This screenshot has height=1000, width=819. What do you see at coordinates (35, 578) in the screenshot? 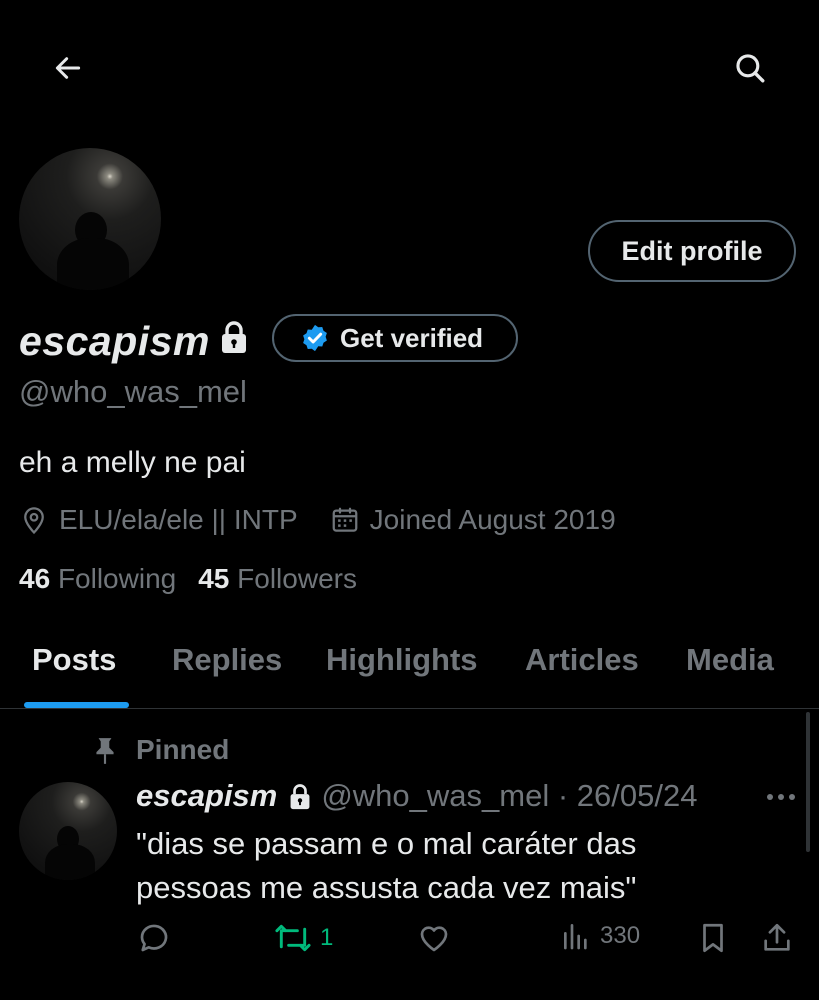
I see `following-count: 46` at bounding box center [35, 578].